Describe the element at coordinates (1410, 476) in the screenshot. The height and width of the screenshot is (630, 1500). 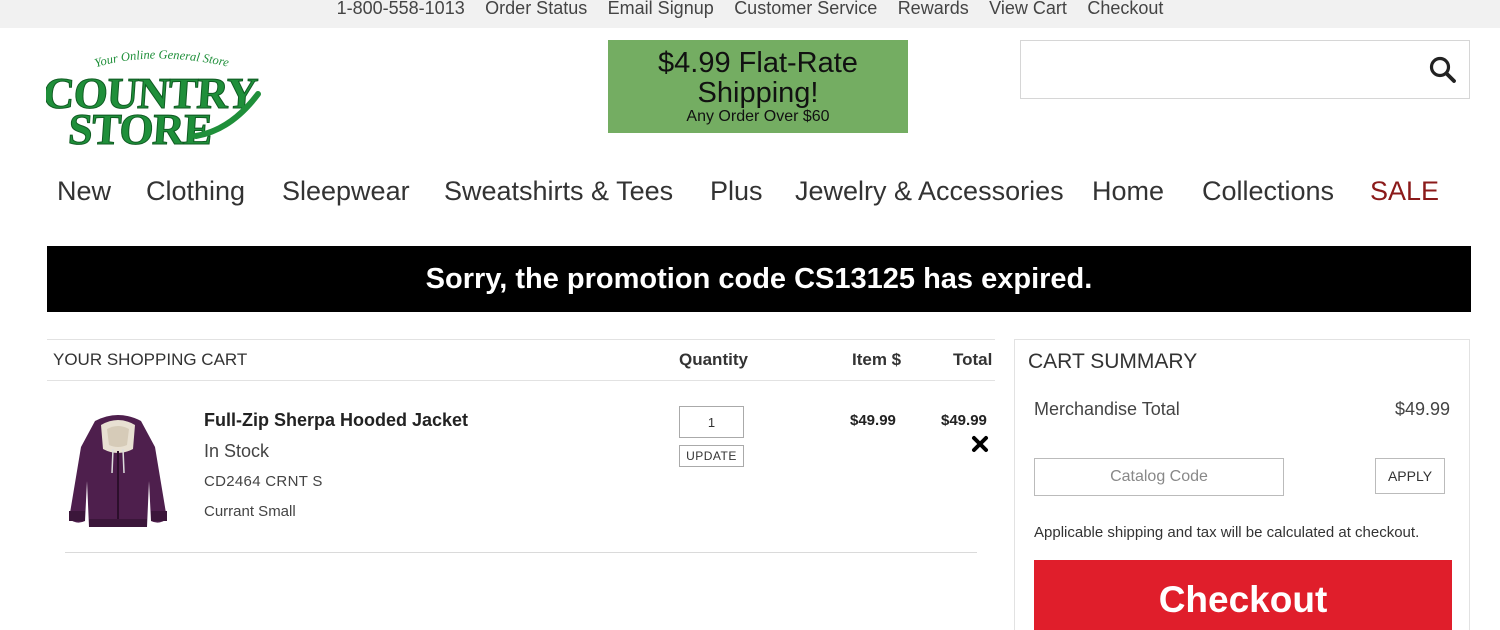
I see `apply-button: APPLY` at that location.